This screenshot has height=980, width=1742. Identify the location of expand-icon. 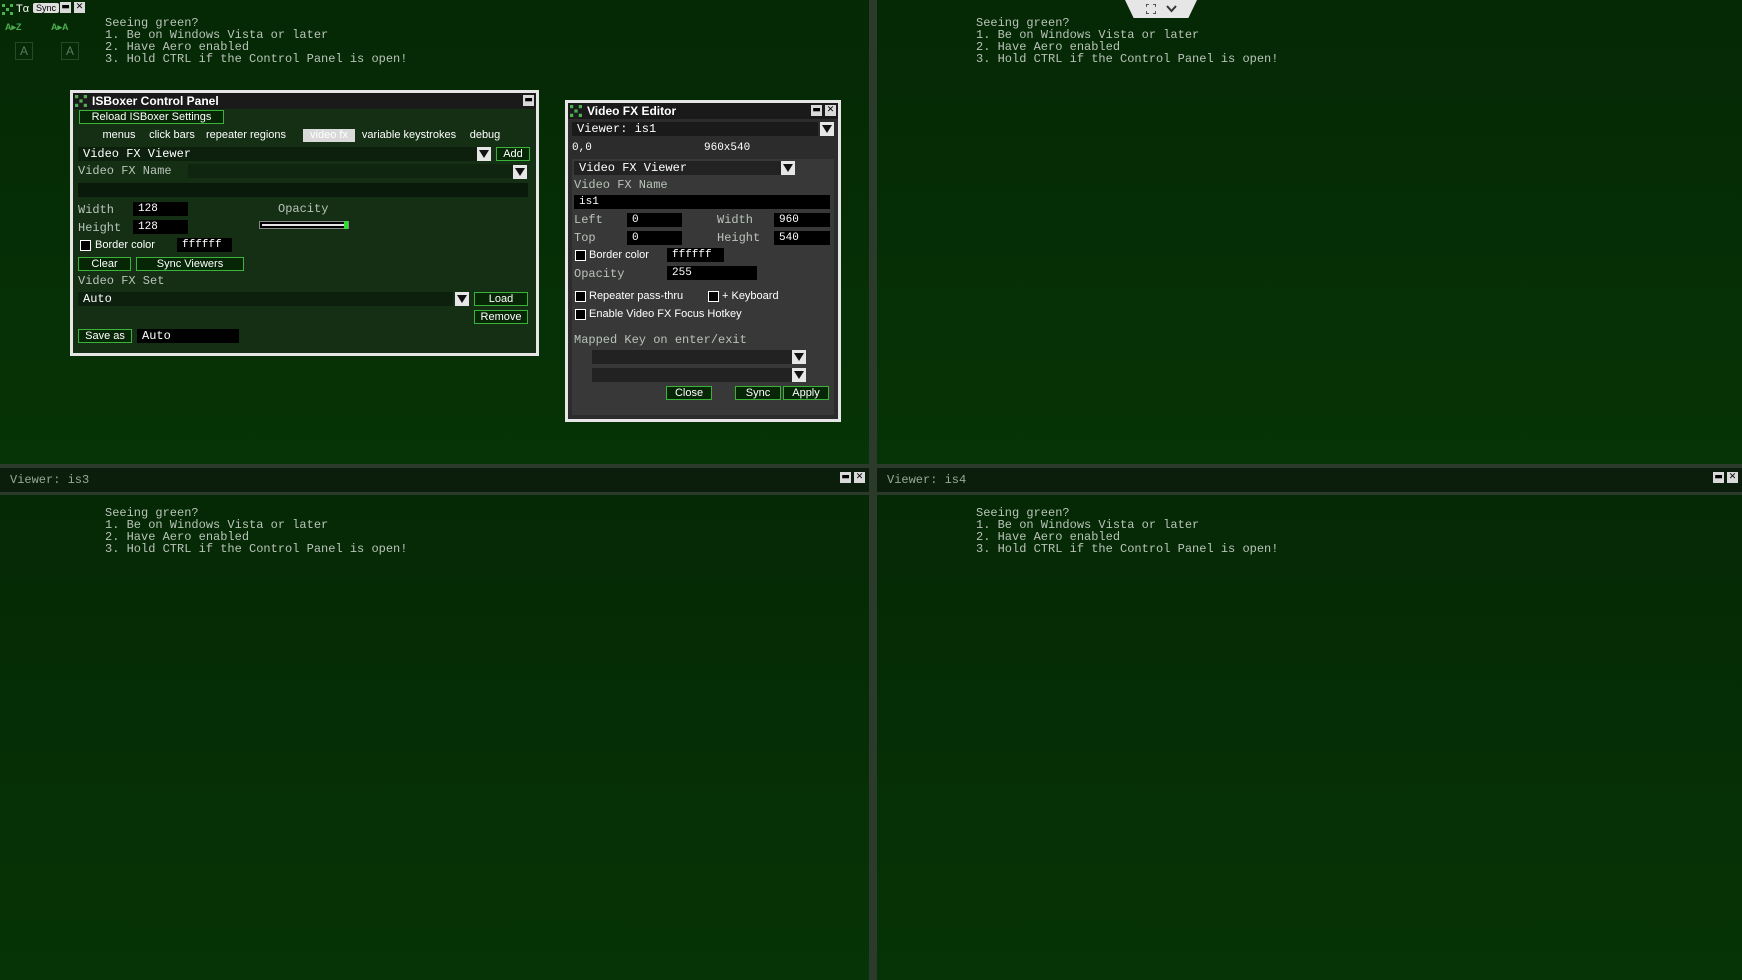
(1150, 9).